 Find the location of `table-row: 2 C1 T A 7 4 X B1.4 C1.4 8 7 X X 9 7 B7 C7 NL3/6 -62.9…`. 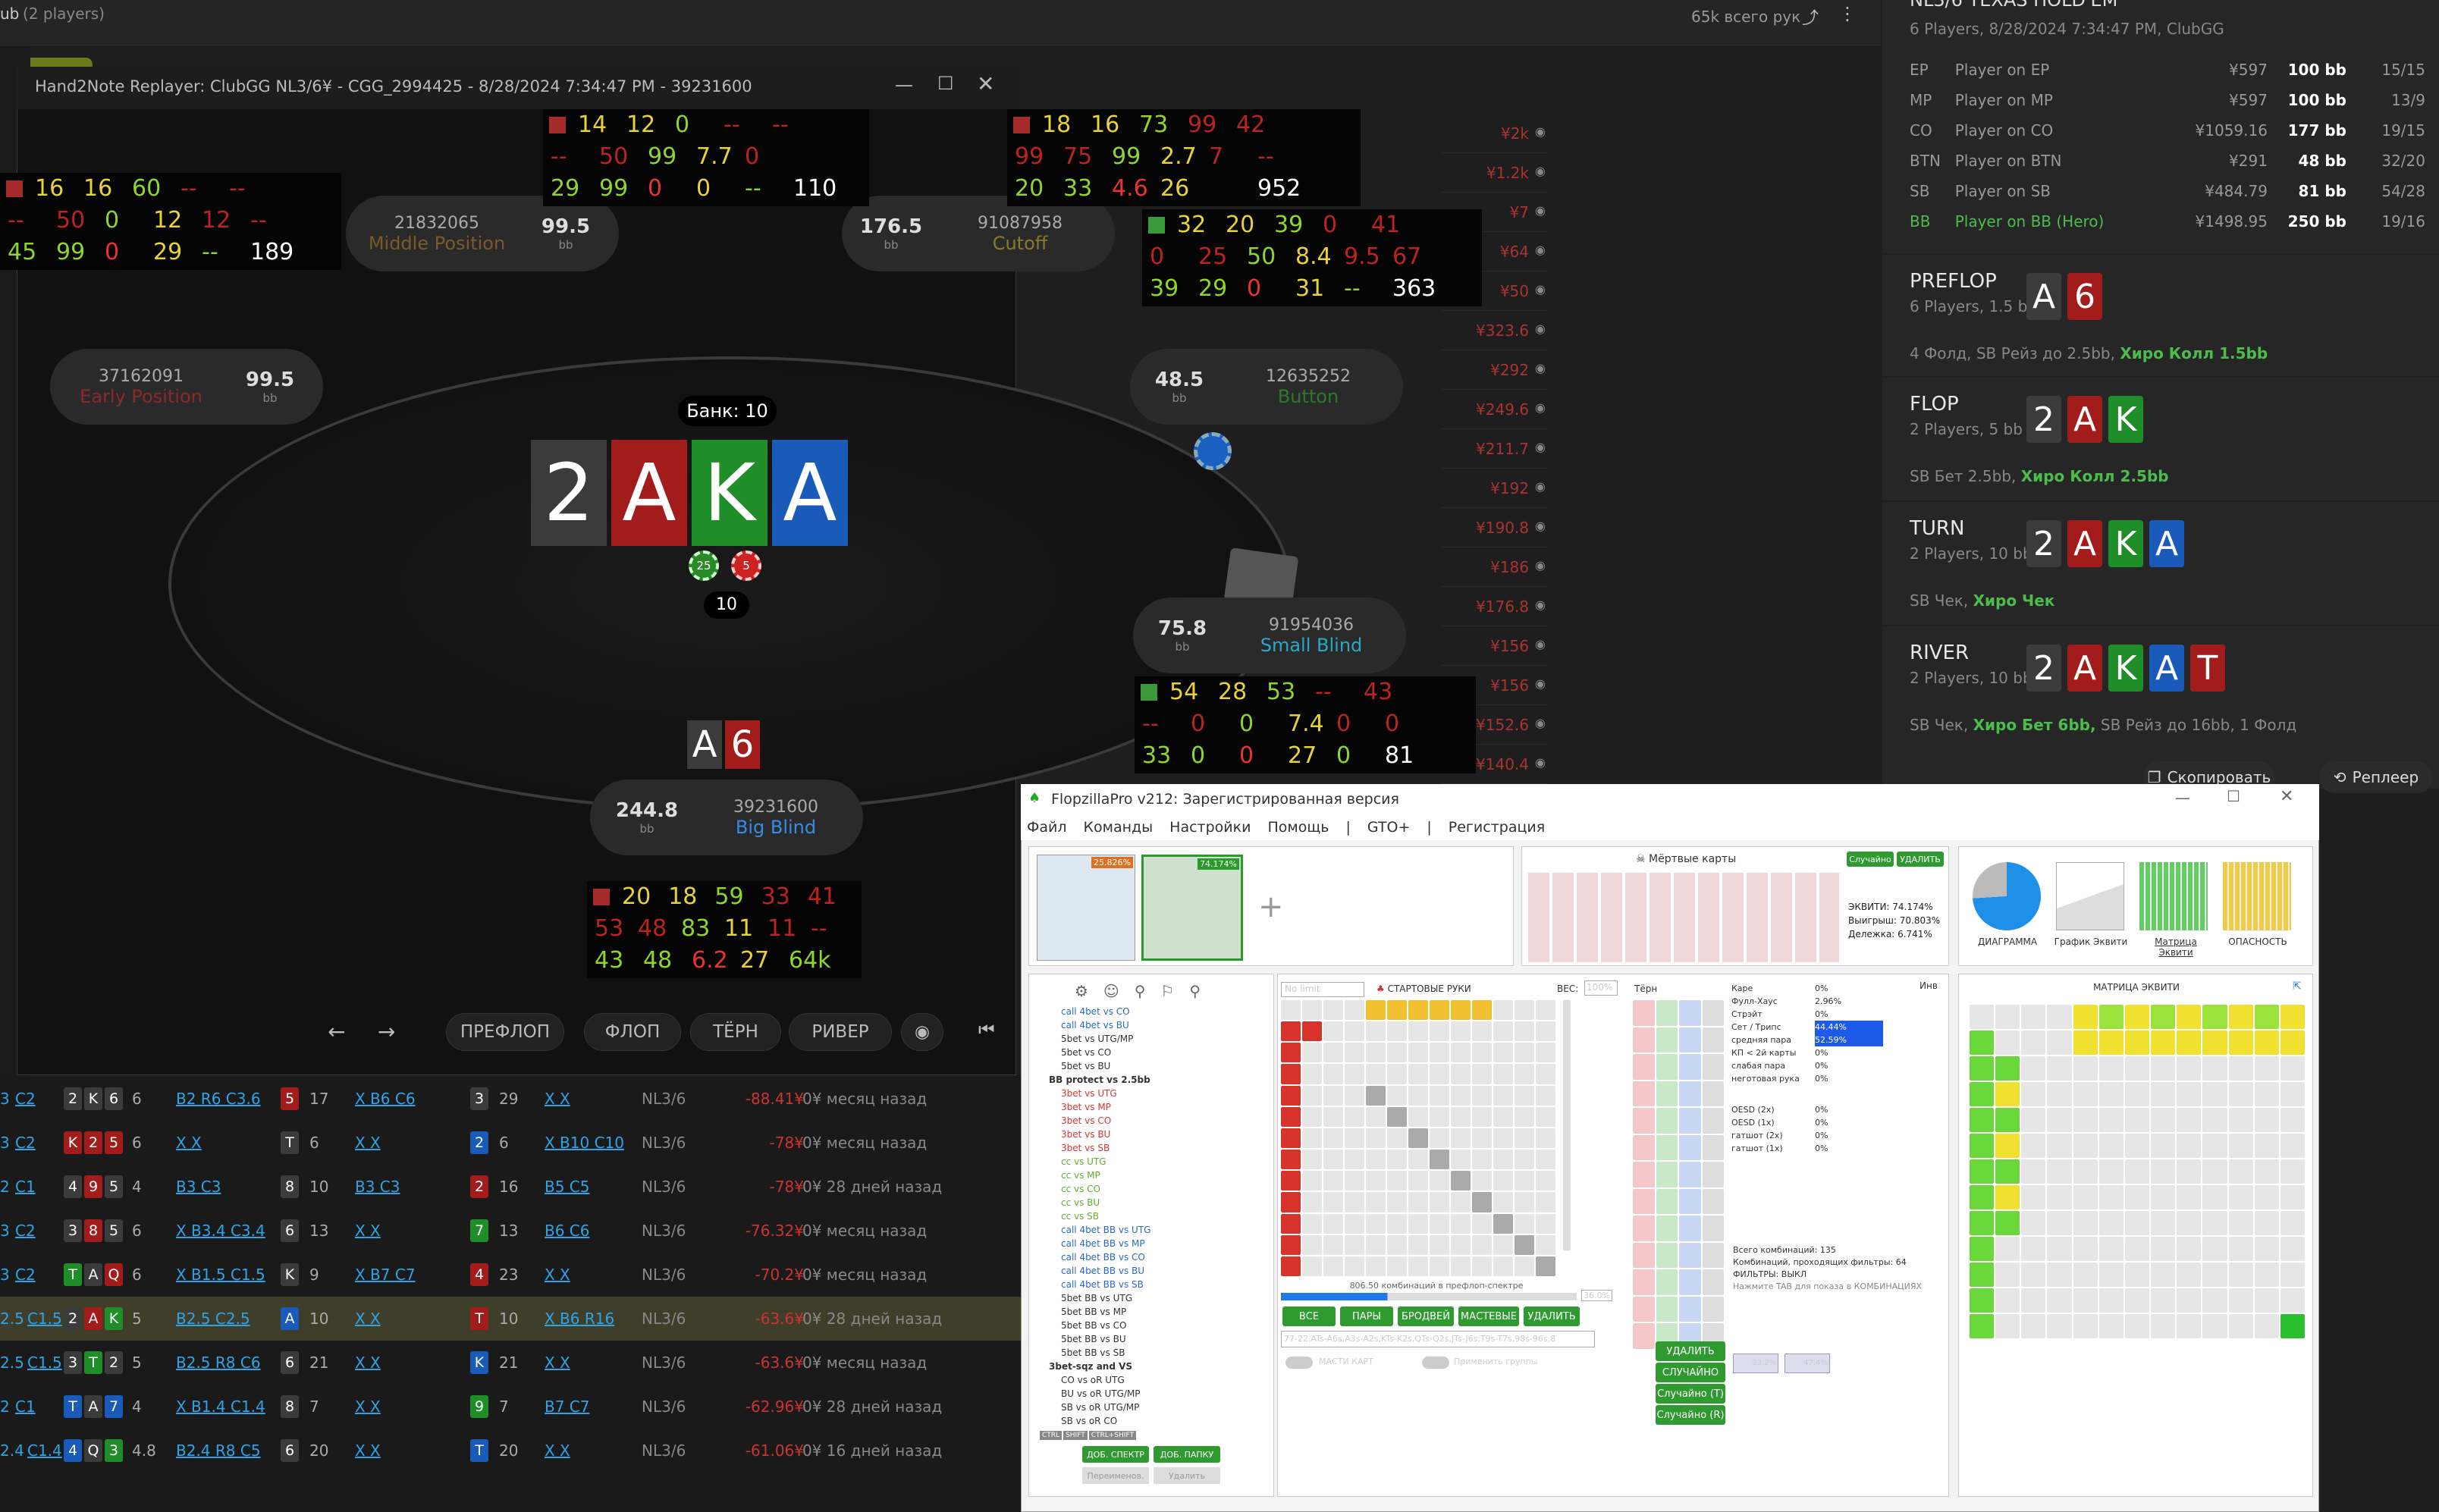

table-row: 2 C1 T A 7 4 X B1.4 C1.4 8 7 X X 9 7 B7 C7 NL3/6 -62.9… is located at coordinates (510, 1407).